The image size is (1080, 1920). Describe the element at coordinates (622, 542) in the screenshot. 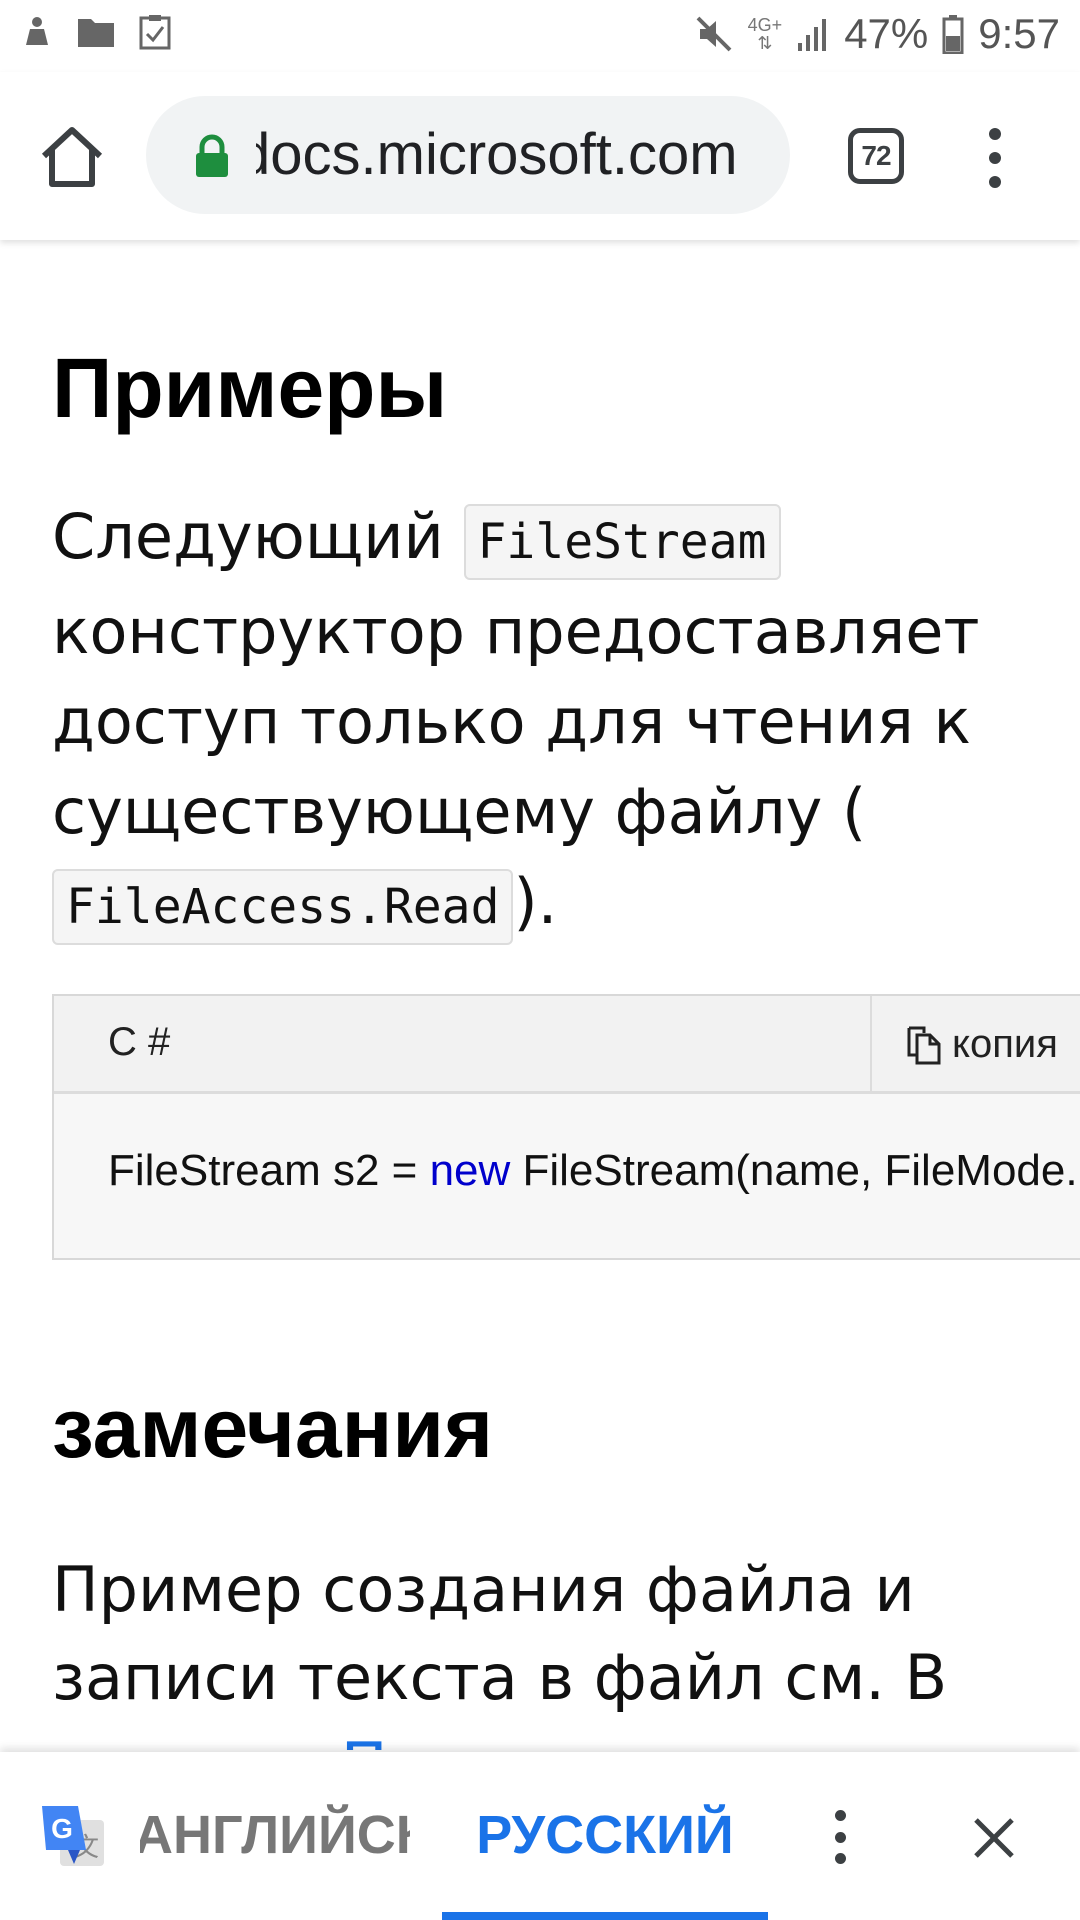

I see `inline-code-filestream: FileStream` at that location.